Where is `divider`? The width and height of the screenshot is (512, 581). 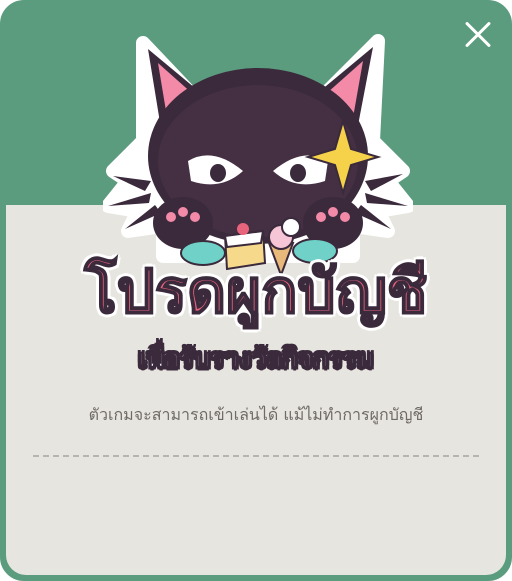
divider is located at coordinates (256, 456).